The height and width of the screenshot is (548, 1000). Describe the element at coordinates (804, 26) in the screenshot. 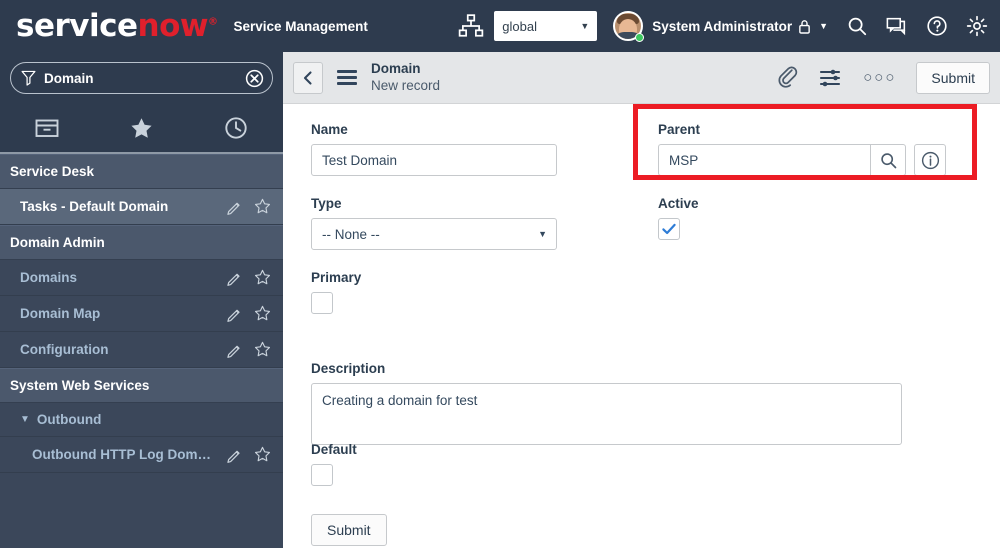

I see `lock-icon` at that location.